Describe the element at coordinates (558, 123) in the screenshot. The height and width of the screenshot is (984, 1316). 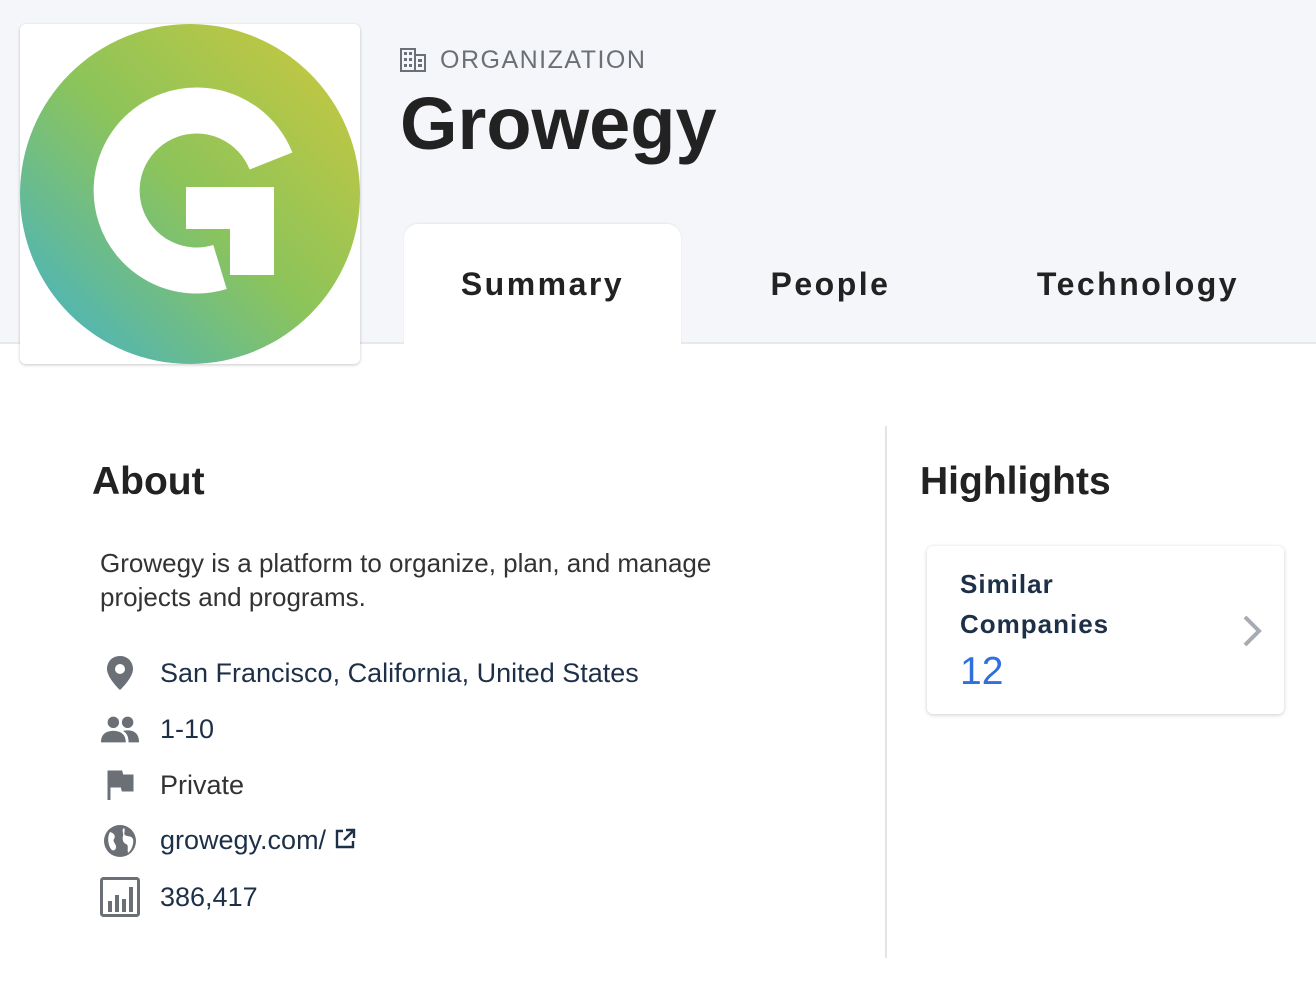
I see `page-title: Growegy` at that location.